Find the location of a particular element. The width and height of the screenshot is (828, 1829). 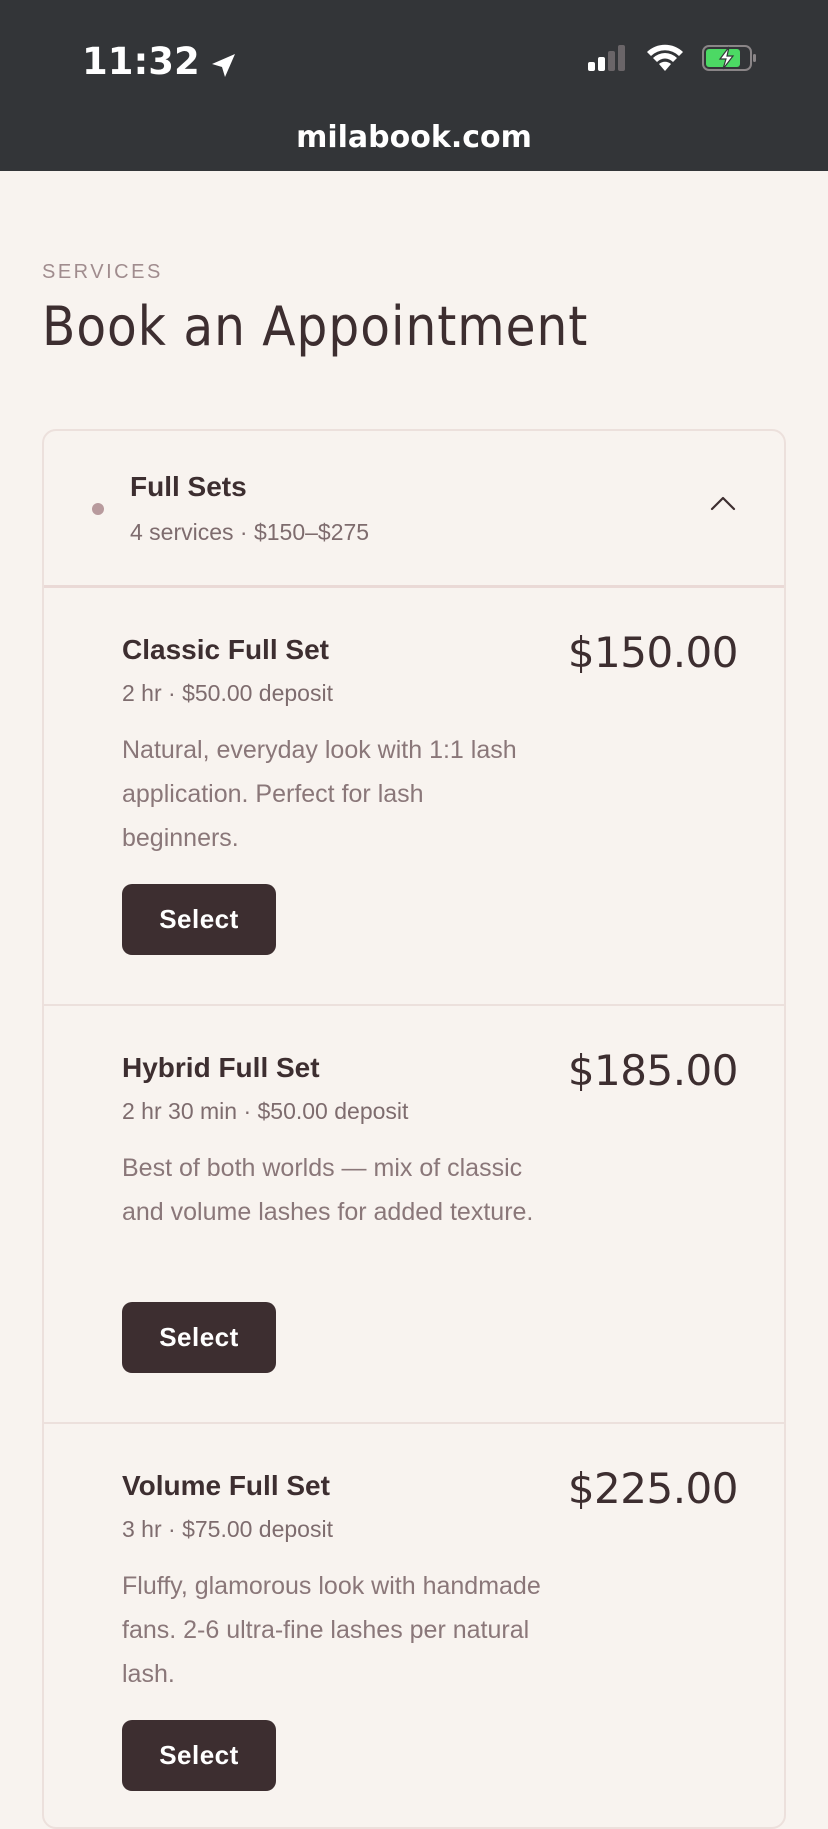

status-time: 11:32 is located at coordinates (160, 61).